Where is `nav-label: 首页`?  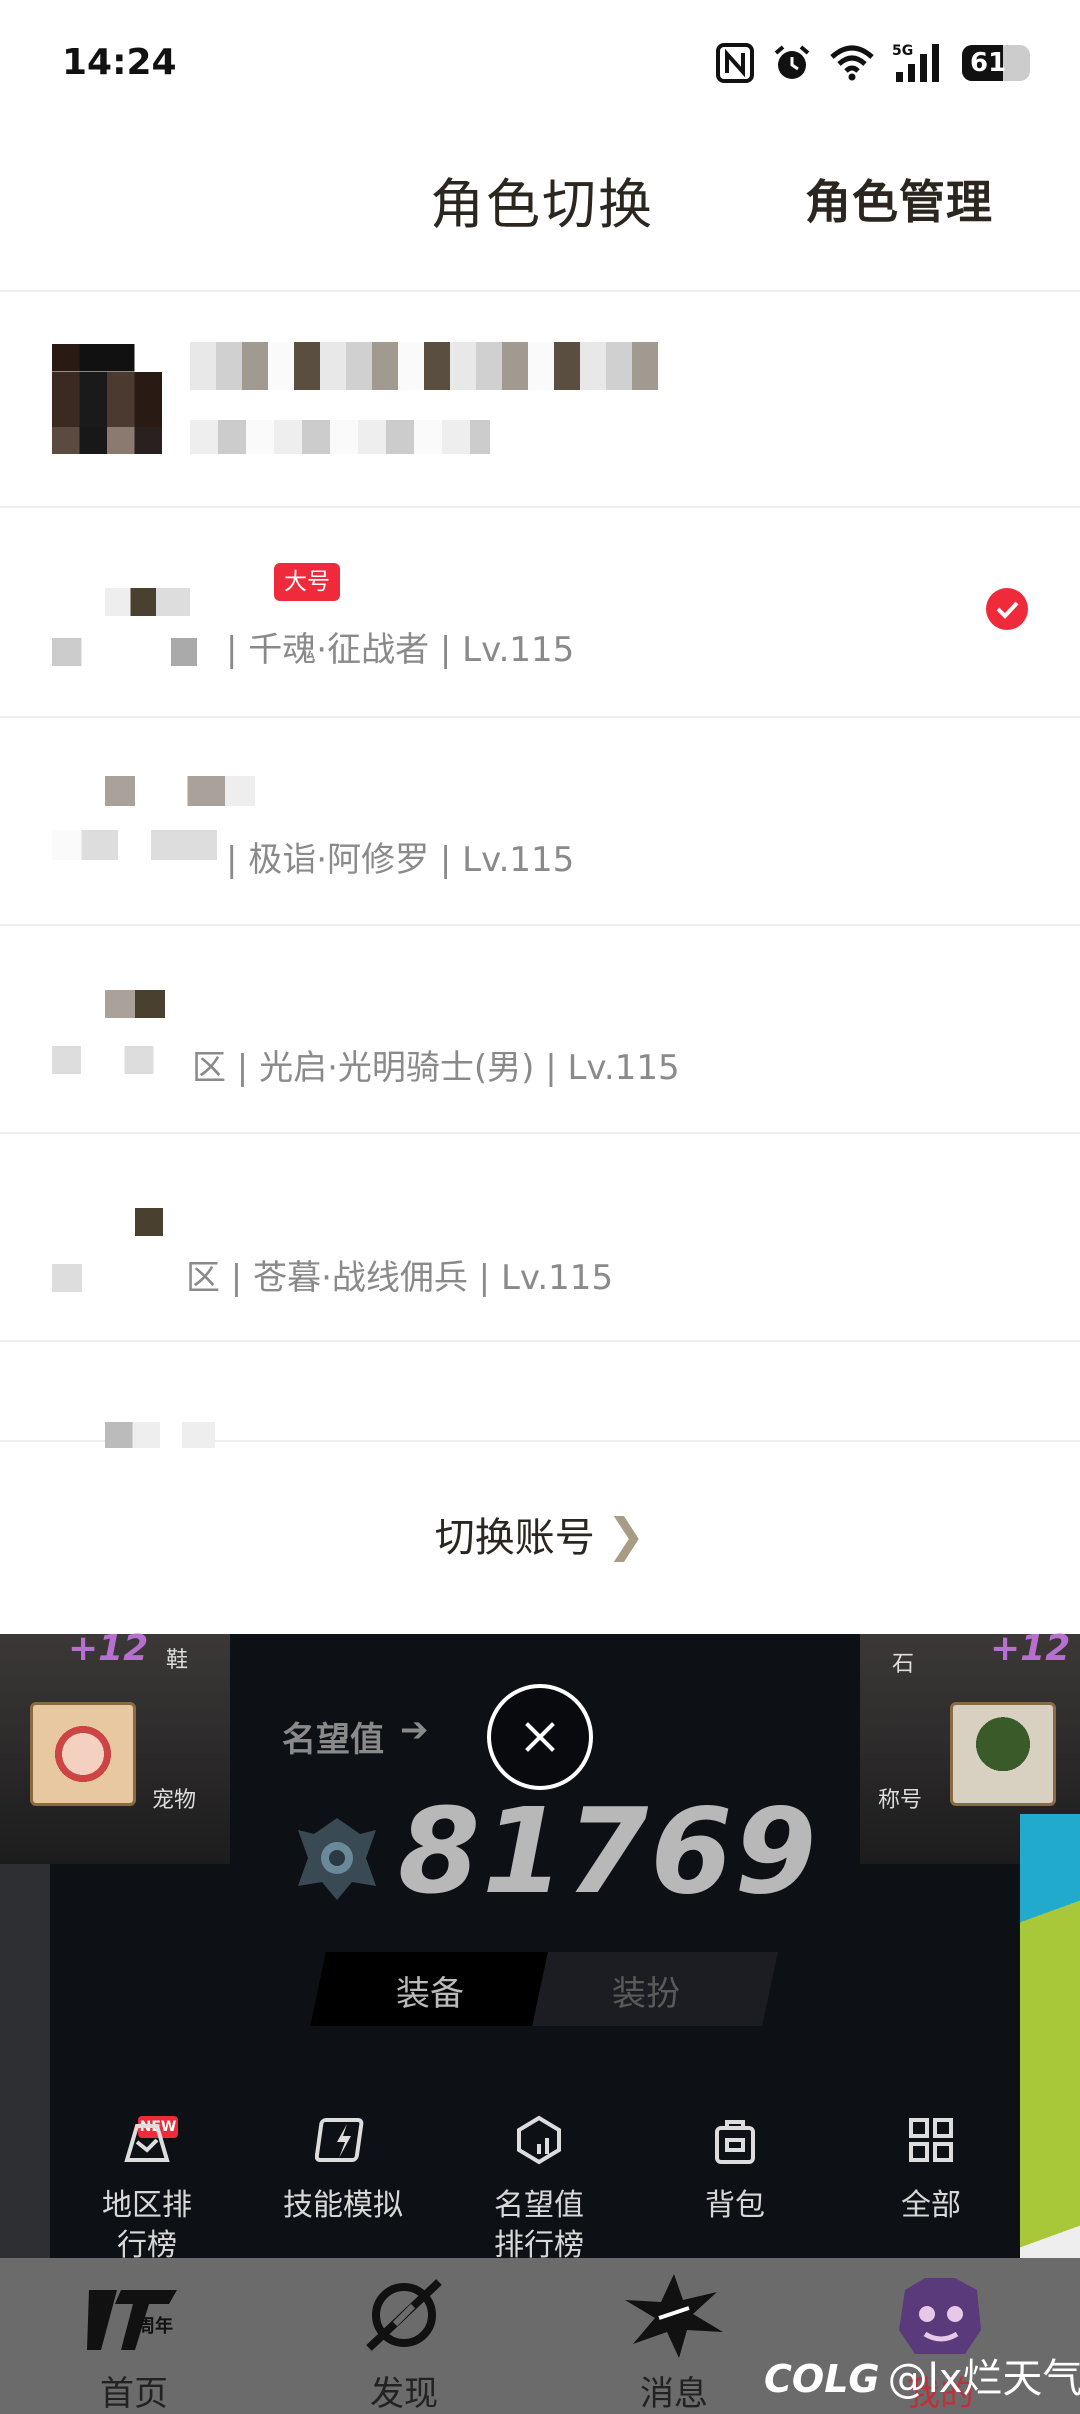
nav-label: 首页 is located at coordinates (134, 2394).